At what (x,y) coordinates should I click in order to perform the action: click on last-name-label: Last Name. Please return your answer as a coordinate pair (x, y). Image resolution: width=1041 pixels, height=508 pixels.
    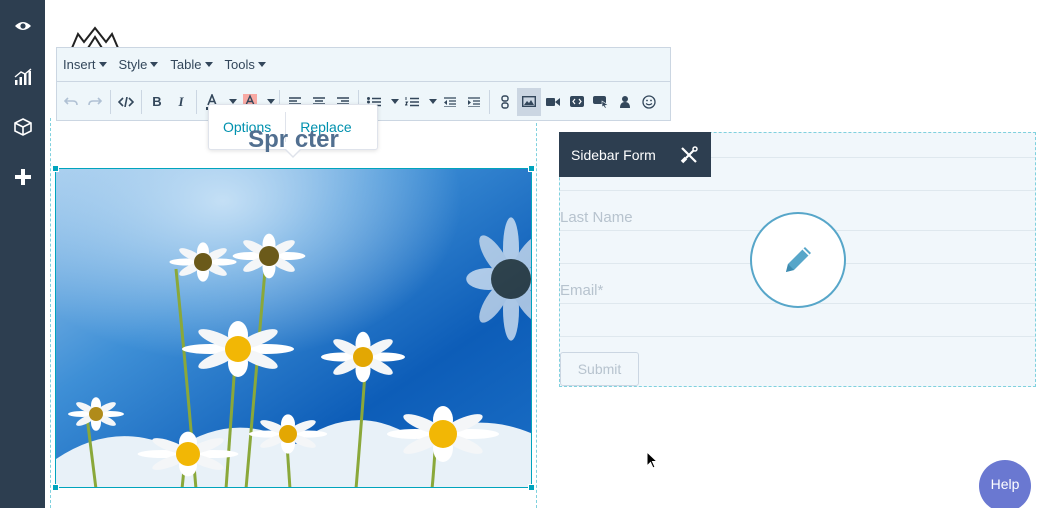
    Looking at the image, I should click on (596, 217).